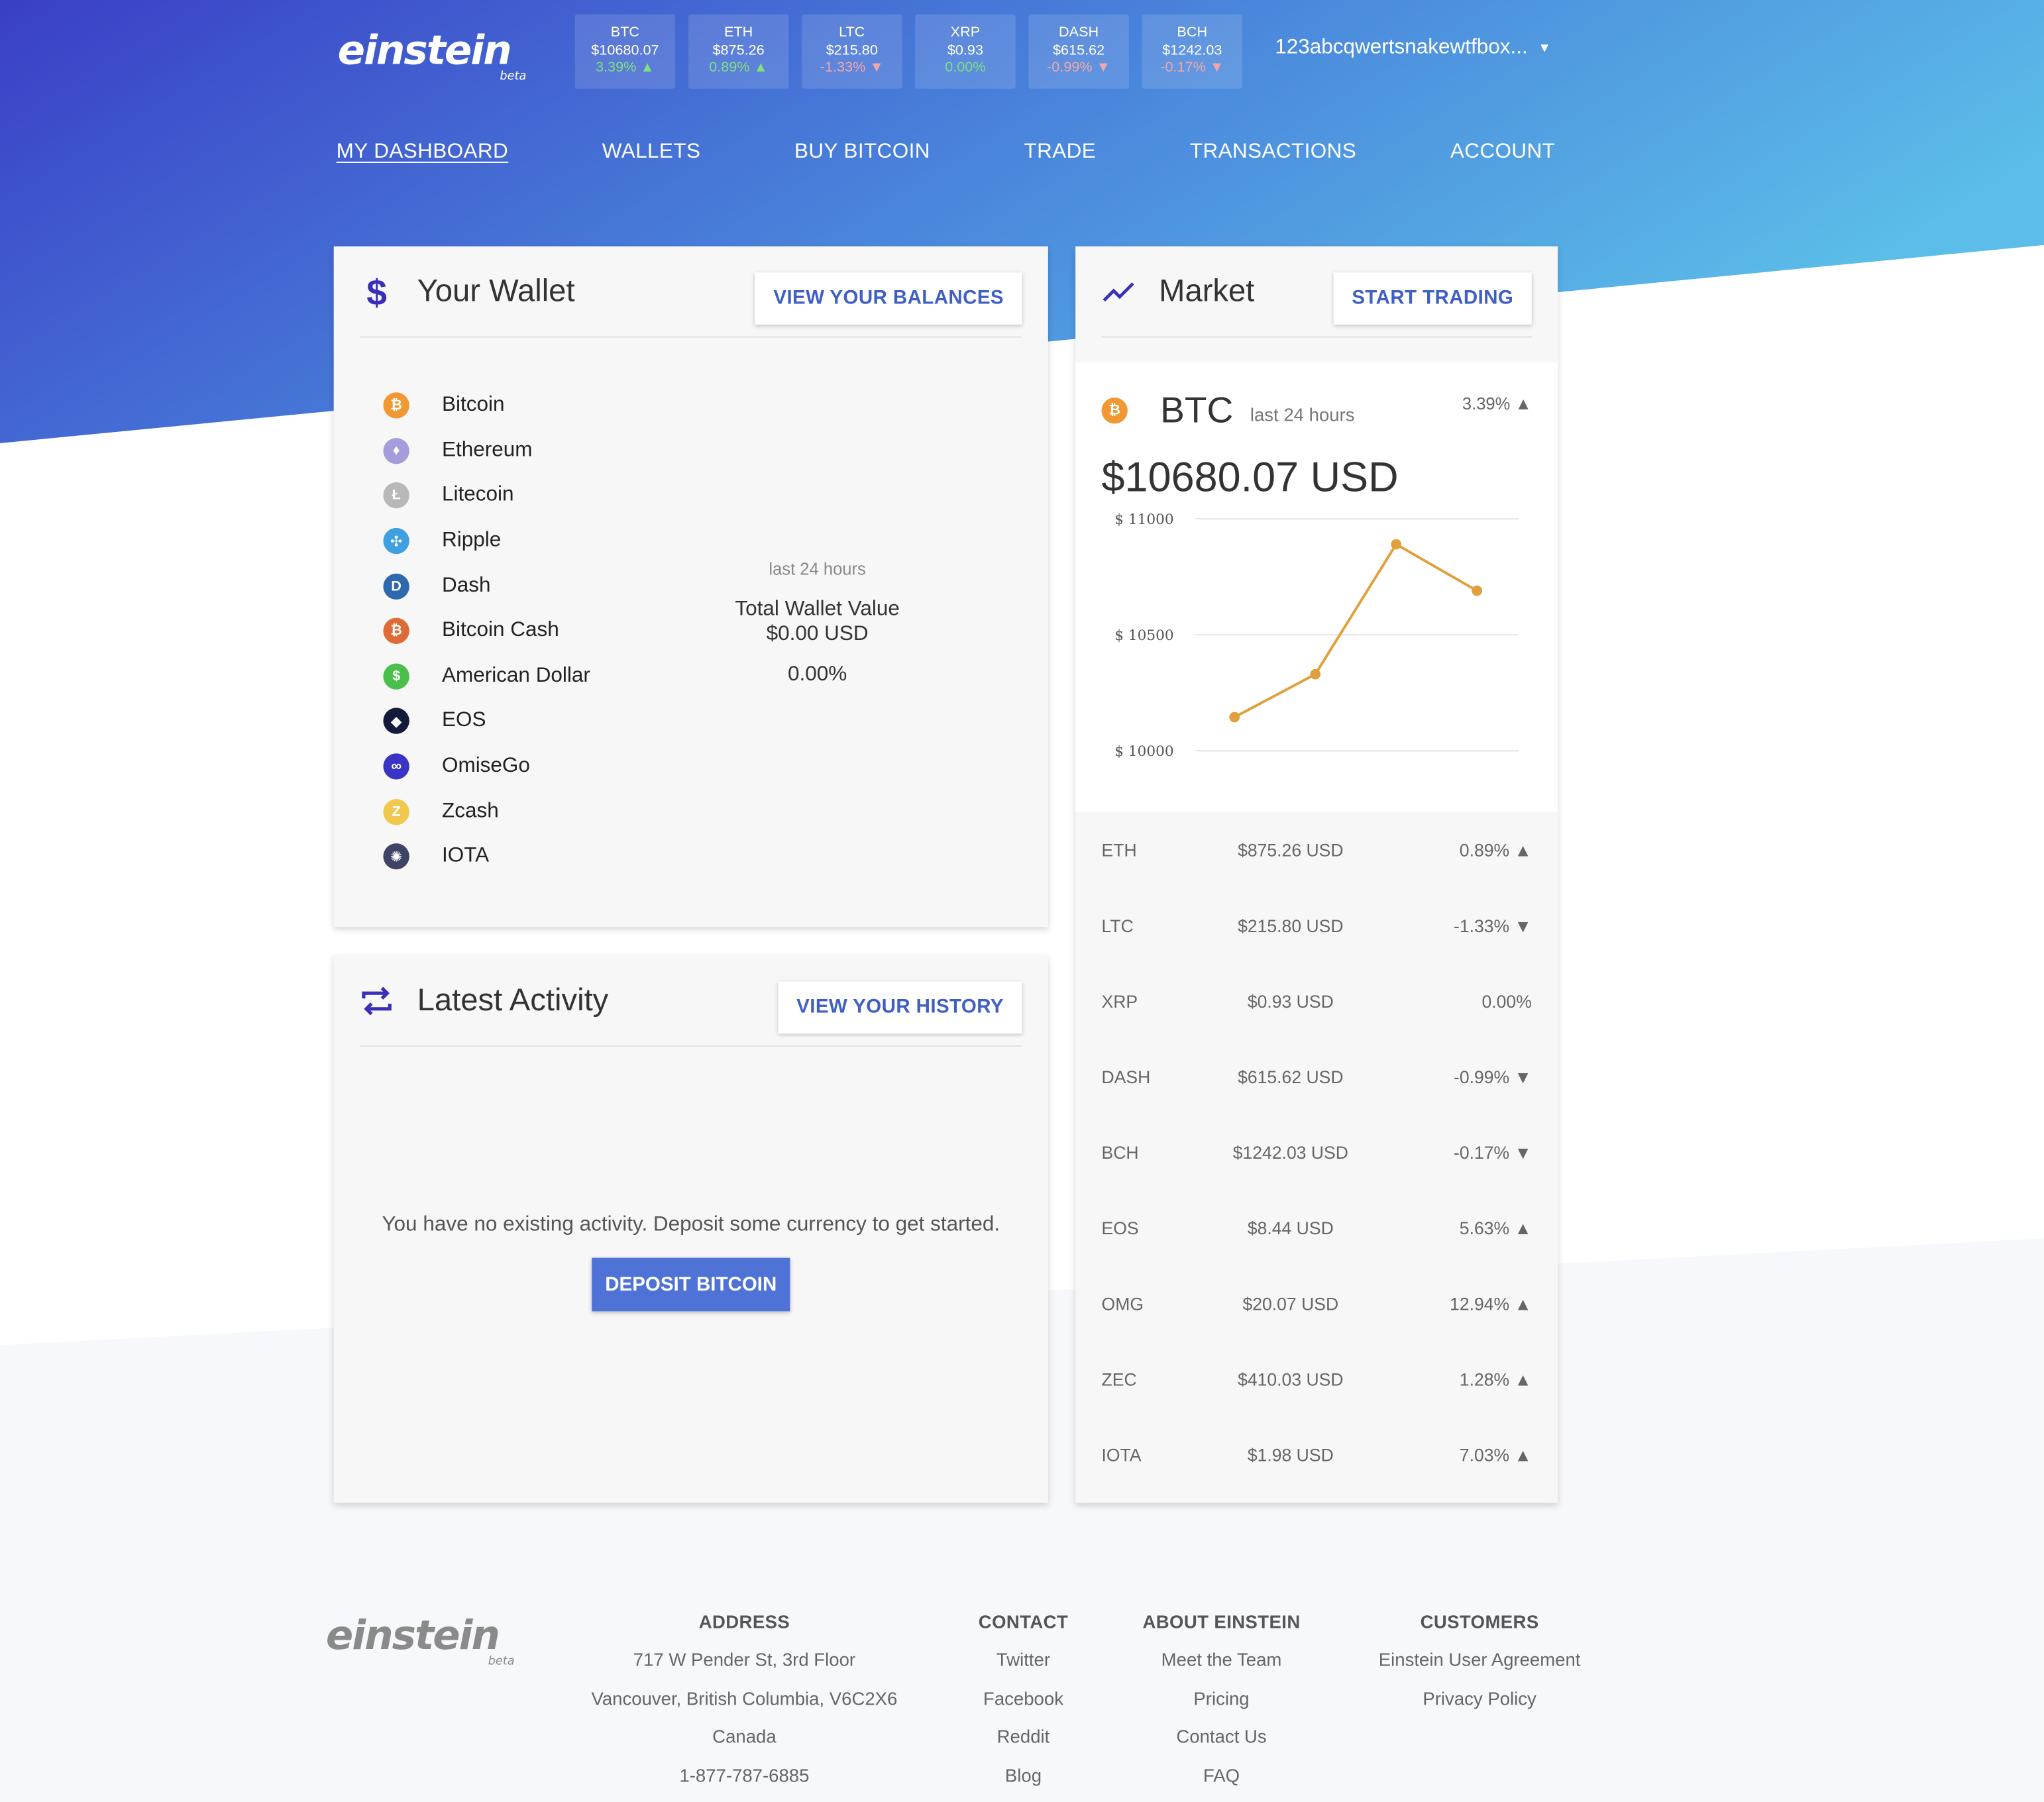 The width and height of the screenshot is (2044, 1802). What do you see at coordinates (377, 1000) in the screenshot?
I see `swap-arrows-icon` at bounding box center [377, 1000].